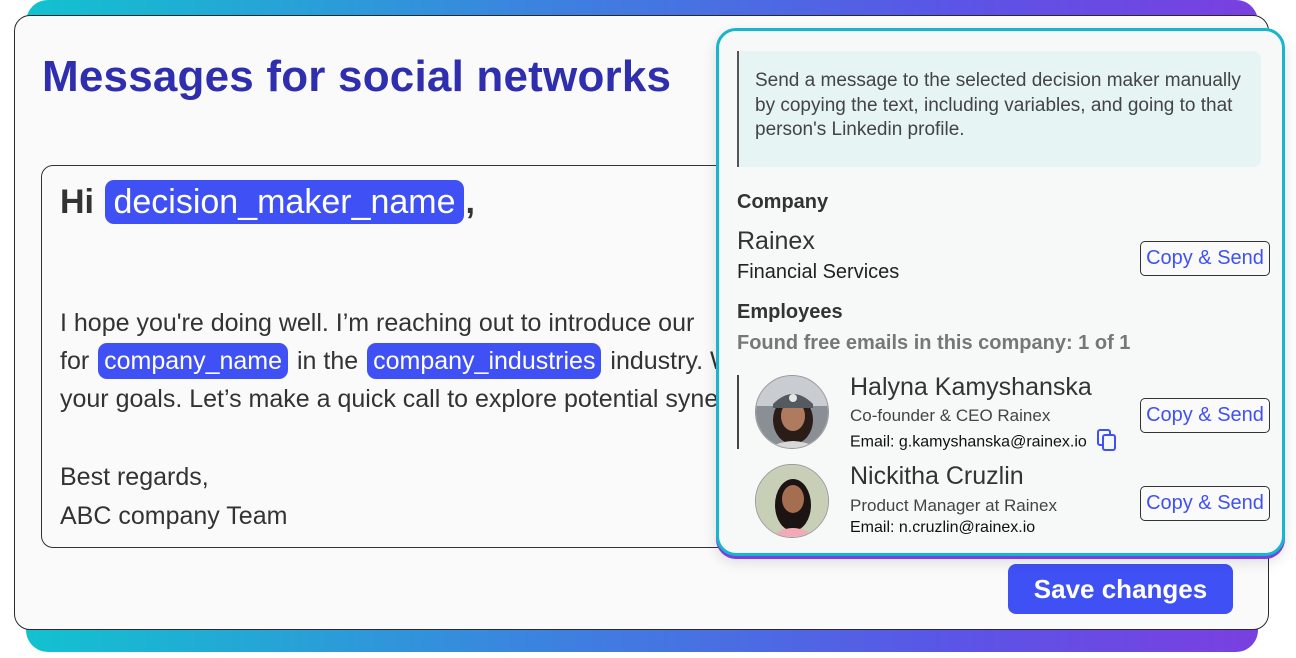 This screenshot has width=1296, height=658. Describe the element at coordinates (790, 312) in the screenshot. I see `employees-label: Employees` at that location.